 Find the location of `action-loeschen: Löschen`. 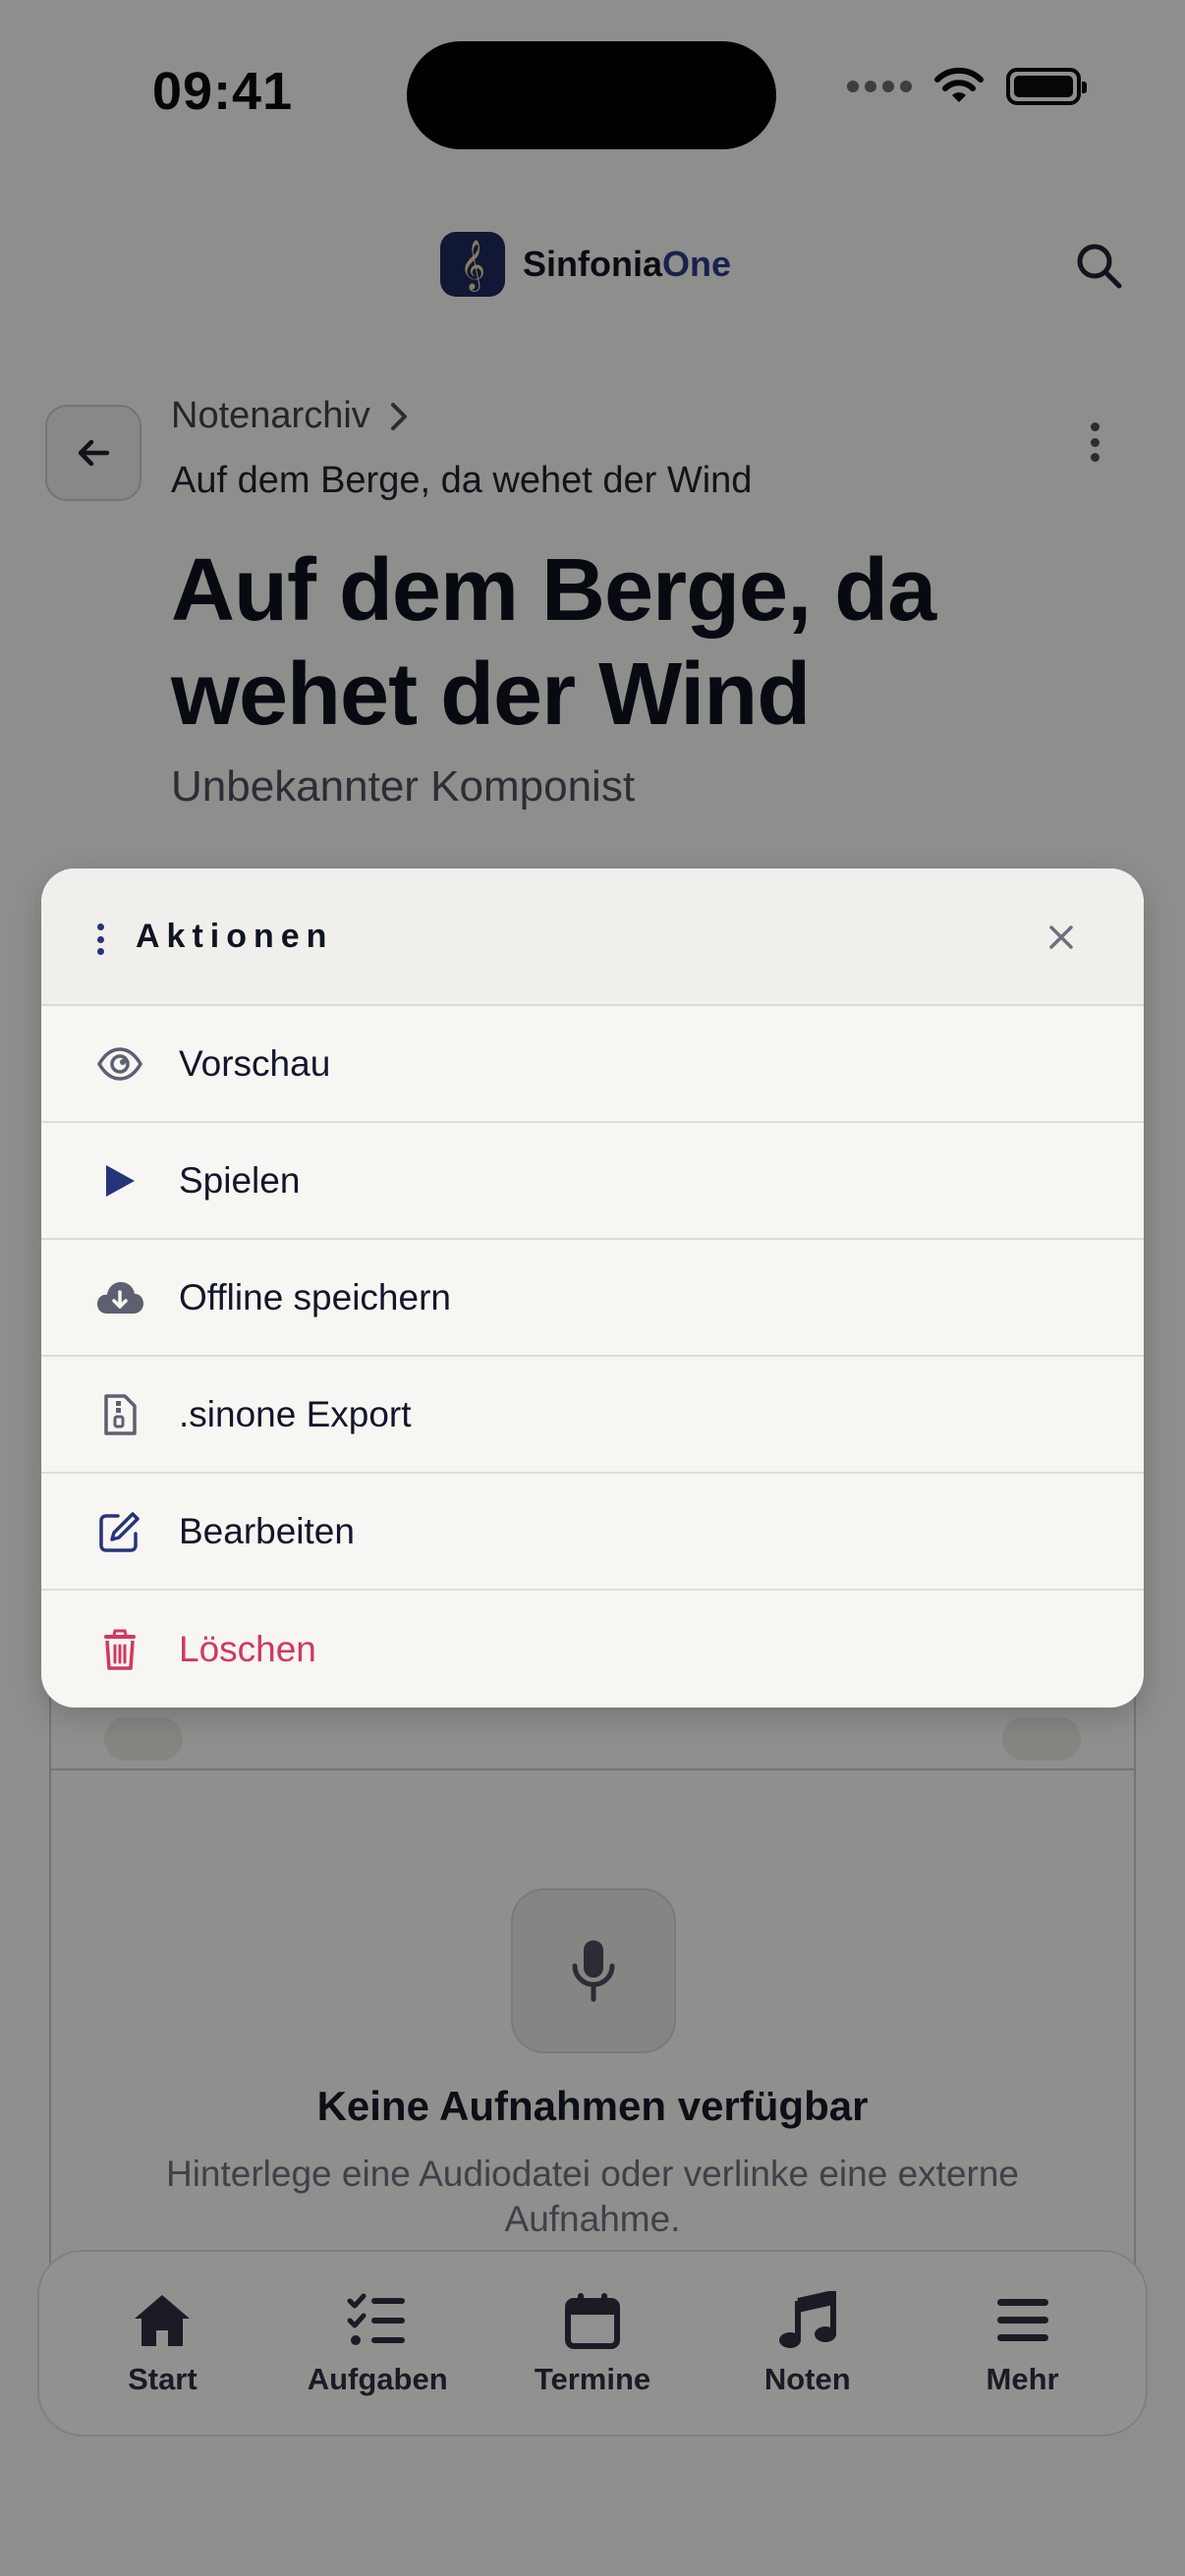

action-loeschen: Löschen is located at coordinates (592, 1649).